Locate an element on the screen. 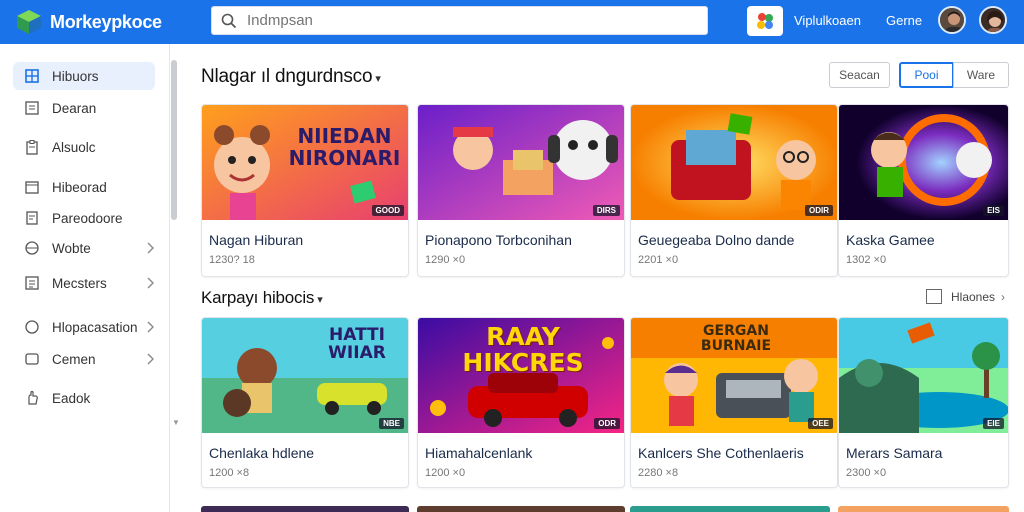 This screenshot has width=1024, height=512. card-title: Kanlcers She Cothenlaeris is located at coordinates (721, 453).